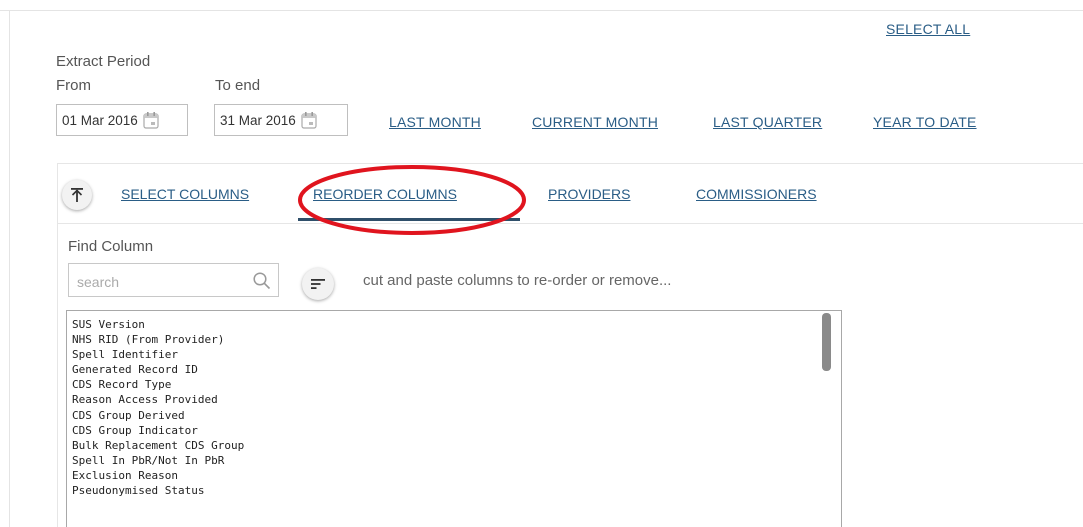  I want to click on list-item: Reason Access Provided, so click(456, 399).